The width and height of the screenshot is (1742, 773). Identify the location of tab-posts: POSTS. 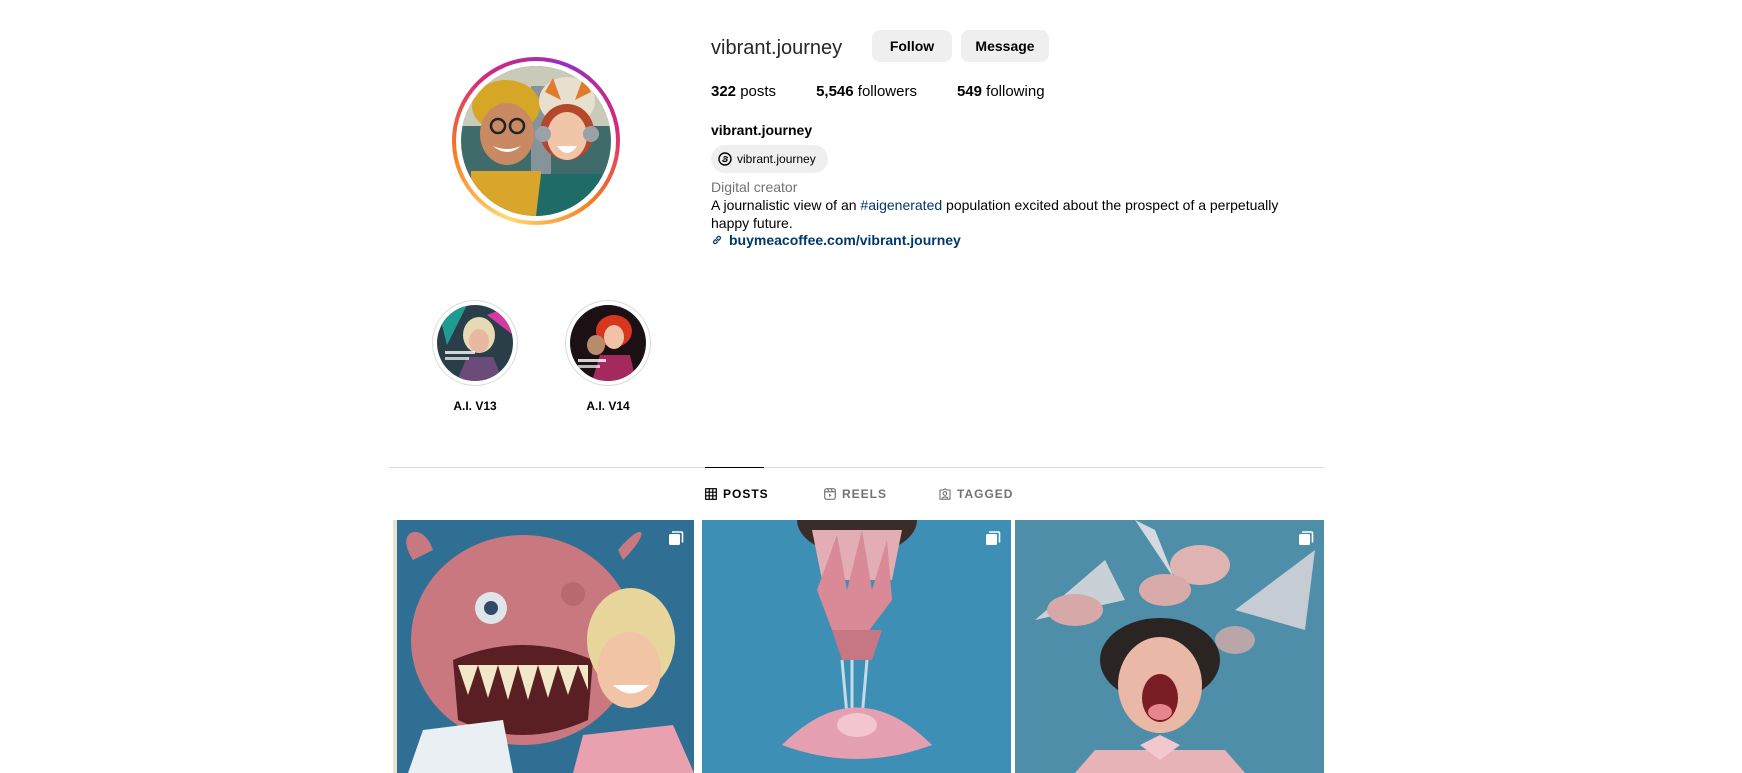
(737, 494).